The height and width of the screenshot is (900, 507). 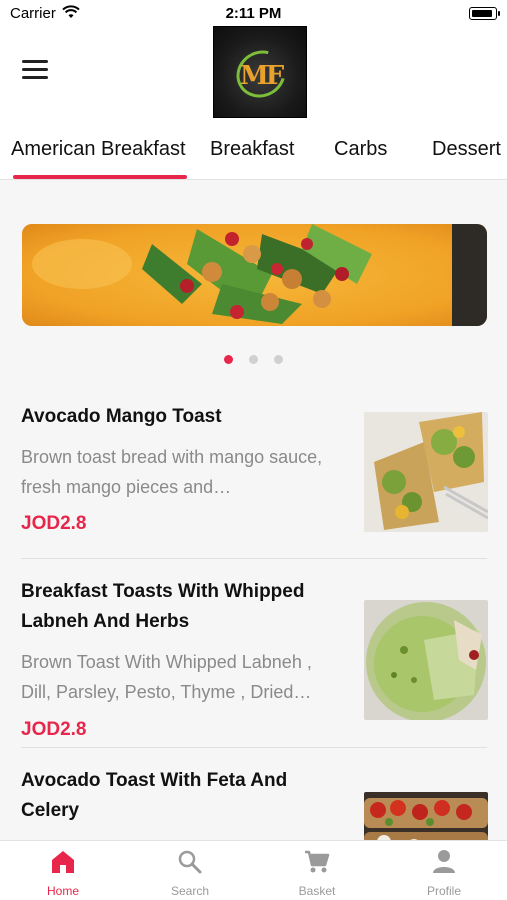 What do you see at coordinates (98, 149) in the screenshot?
I see `tab-american-breakfast: American Breakfast` at bounding box center [98, 149].